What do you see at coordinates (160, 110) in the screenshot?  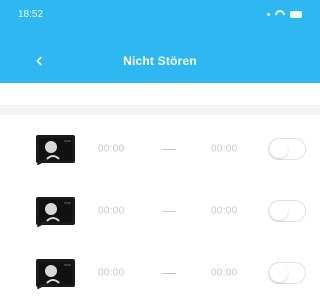 I see `section-divider` at bounding box center [160, 110].